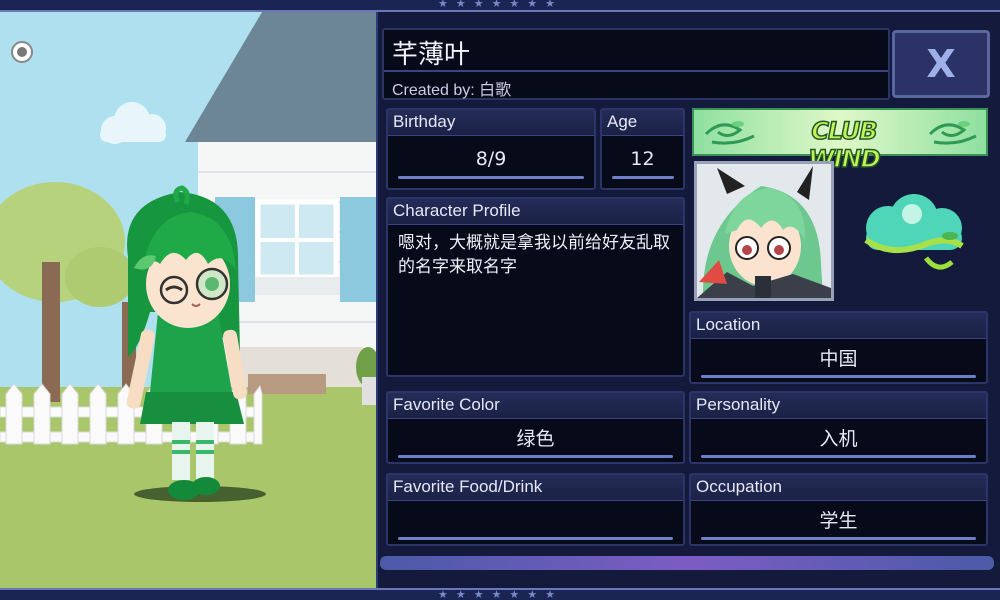 Image resolution: width=1000 pixels, height=600 pixels. I want to click on character-profile-text: 嗯对，大概就是拿我以前给好友乱取的名字来取名字, so click(534, 255).